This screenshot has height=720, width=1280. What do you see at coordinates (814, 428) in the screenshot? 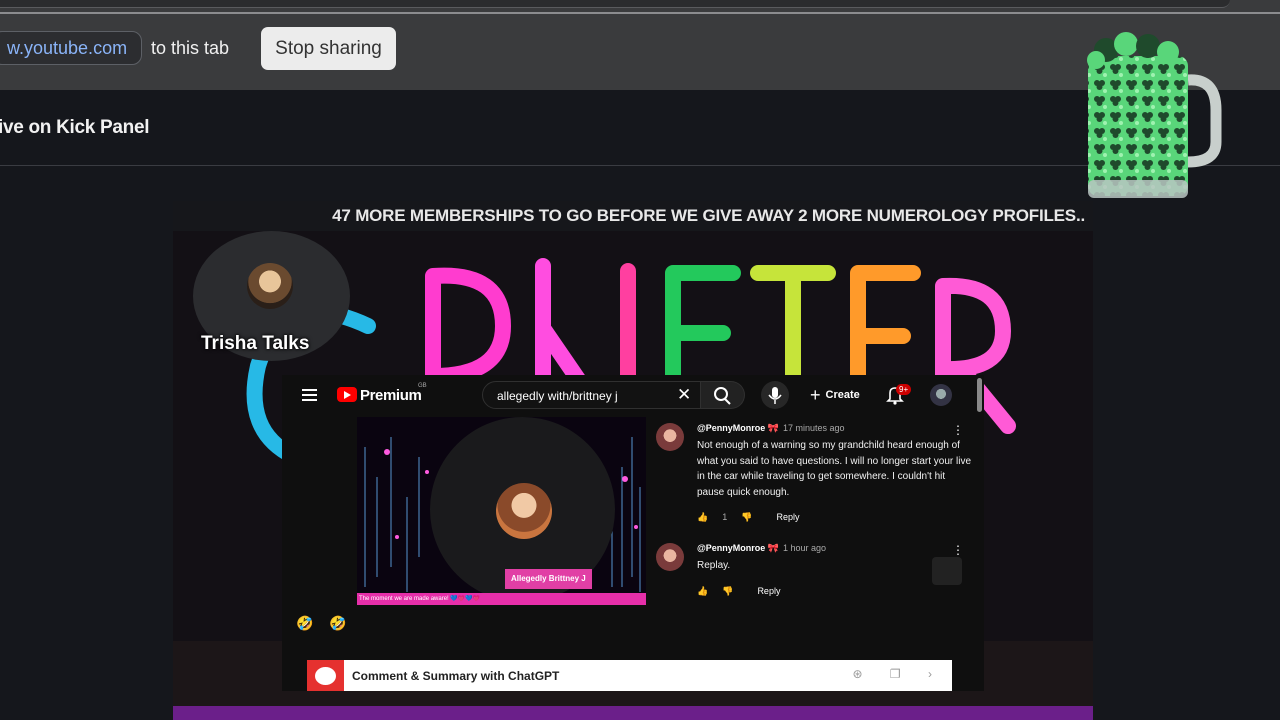
I see `comment-time: 17 minutes ago` at bounding box center [814, 428].